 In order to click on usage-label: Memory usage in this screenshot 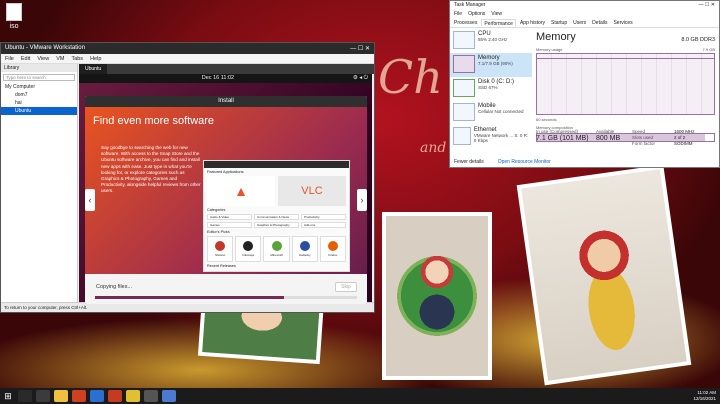, I will do `click(549, 49)`.